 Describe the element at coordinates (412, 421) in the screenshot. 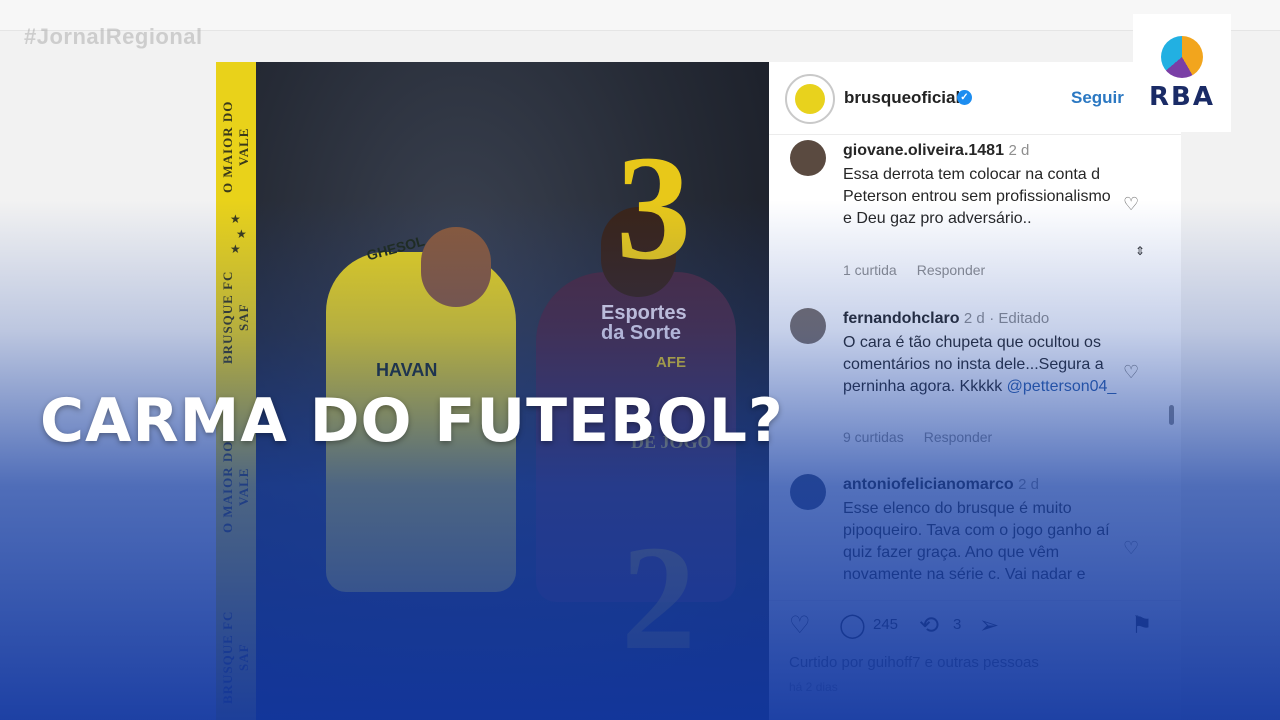

I see `headline-caption: CARMA DO FUTEBOL?` at that location.